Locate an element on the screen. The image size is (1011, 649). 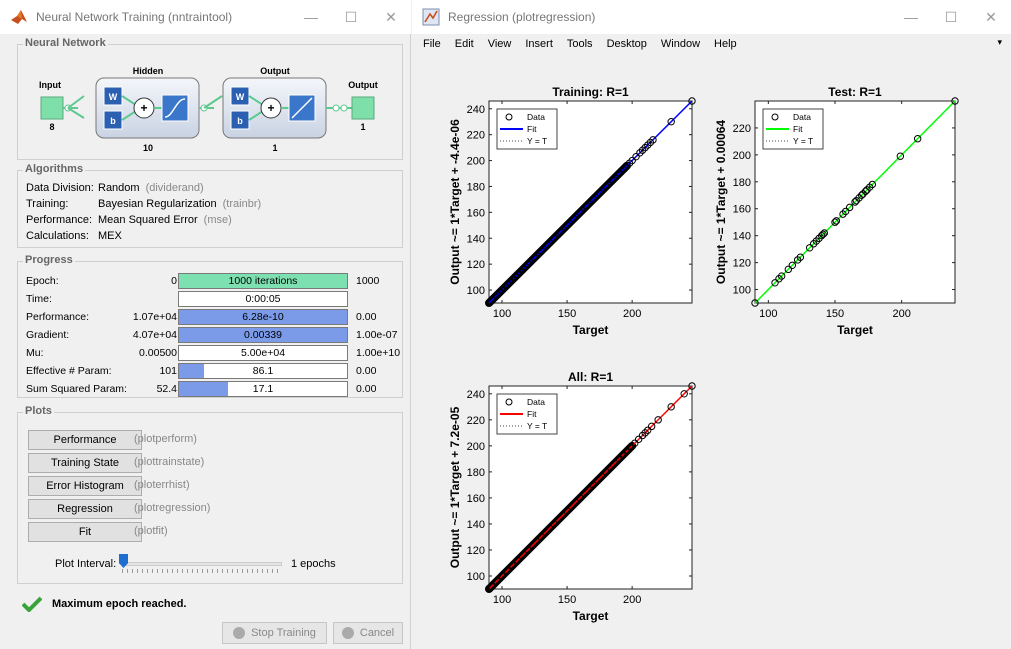
fit-plot-button: Fit is located at coordinates (85, 532).